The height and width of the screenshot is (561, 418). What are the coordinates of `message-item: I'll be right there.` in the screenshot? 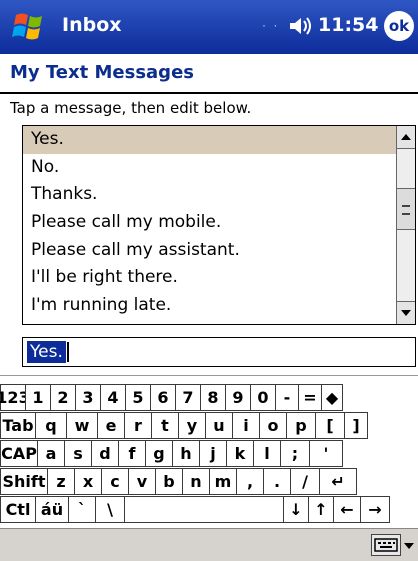 It's located at (210, 278).